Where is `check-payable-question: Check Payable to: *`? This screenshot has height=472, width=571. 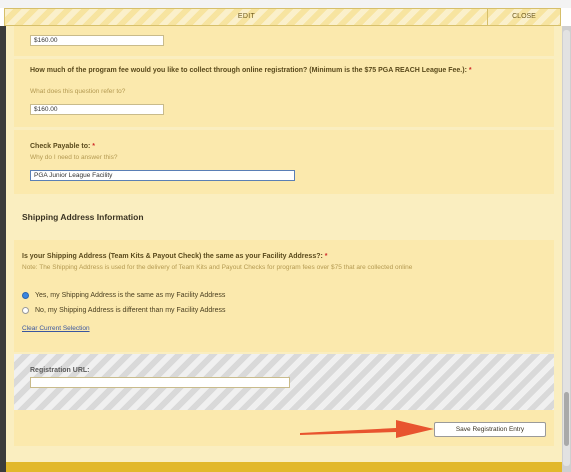
check-payable-question: Check Payable to: * is located at coordinates (62, 147).